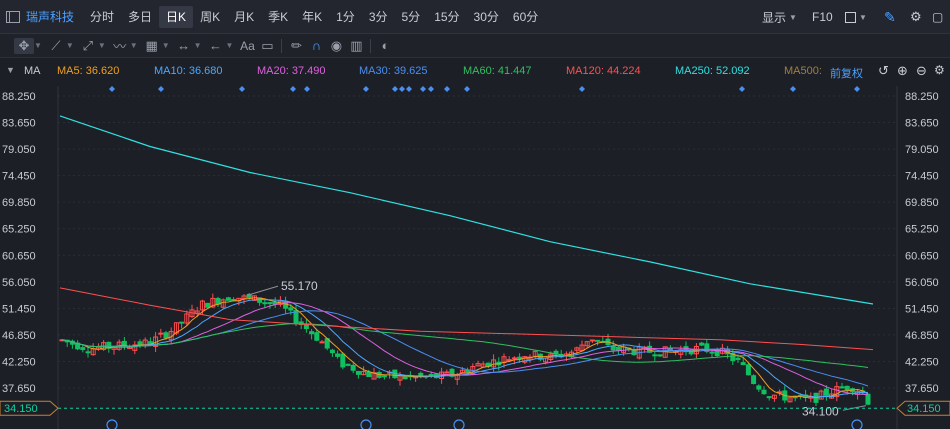 Image resolution: width=950 pixels, height=429 pixels. Describe the element at coordinates (176, 16) in the screenshot. I see `tab-period-2: 日K` at that location.